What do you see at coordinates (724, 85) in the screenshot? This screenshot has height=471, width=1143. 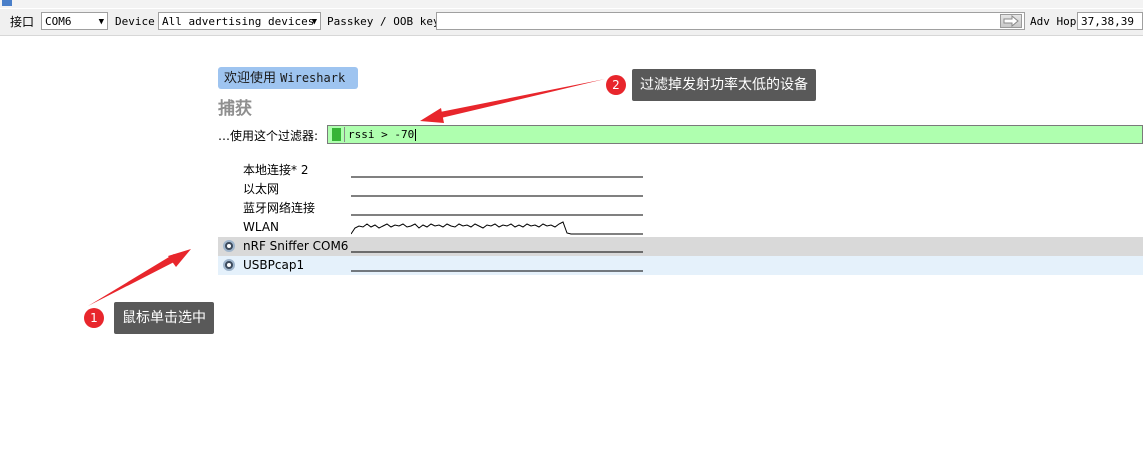 I see `annotation-callout-2: 过滤掉发射功率太低的设备` at bounding box center [724, 85].